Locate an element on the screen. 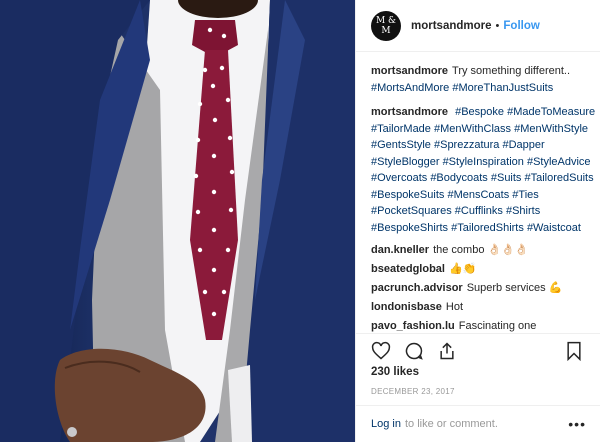 This screenshot has width=600, height=442. bookmark-icon is located at coordinates (575, 352).